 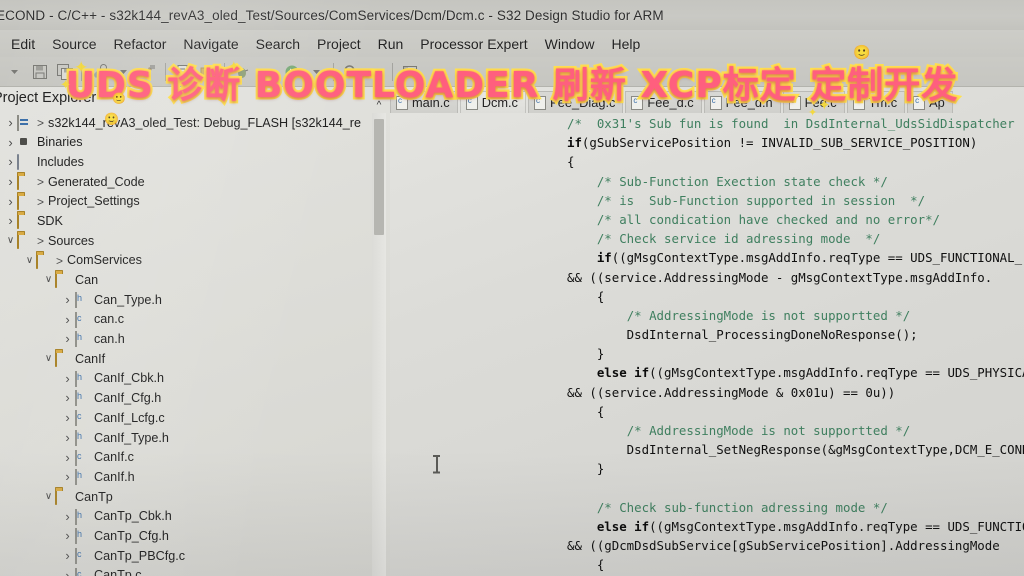 What do you see at coordinates (574, 44) in the screenshot?
I see `menu-item-window: Window` at bounding box center [574, 44].